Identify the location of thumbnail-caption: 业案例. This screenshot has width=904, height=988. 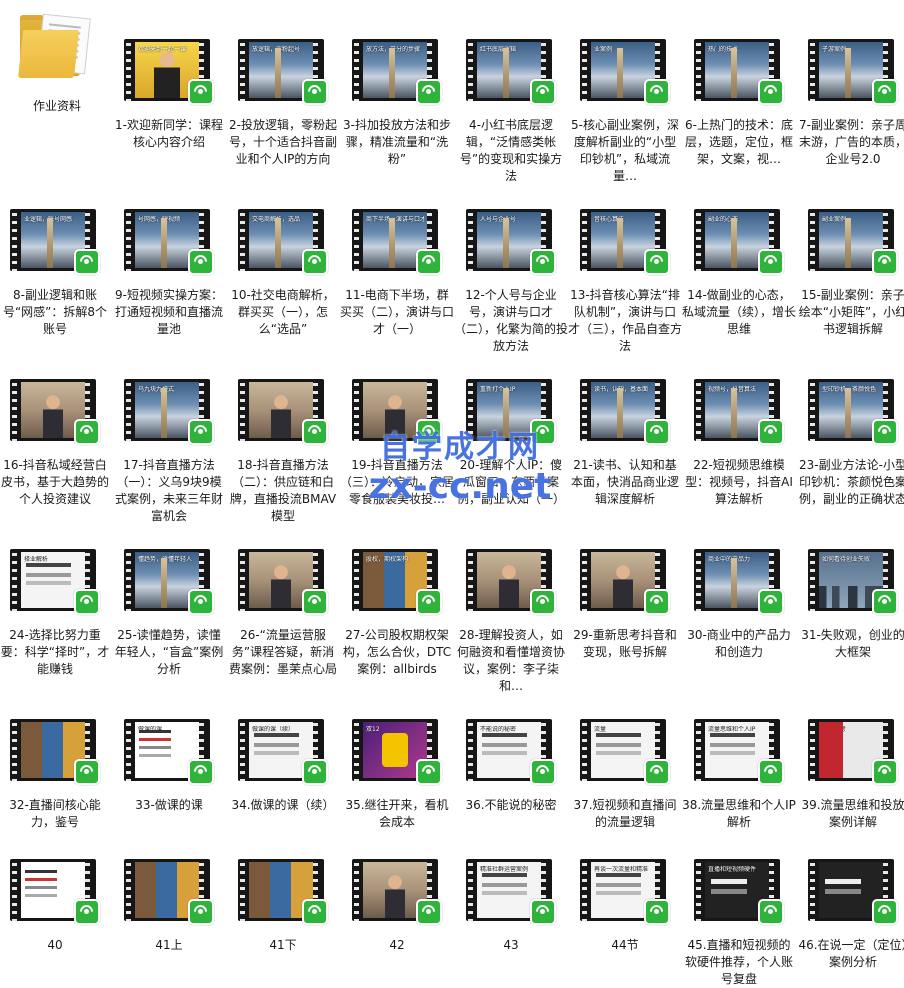
(603, 49).